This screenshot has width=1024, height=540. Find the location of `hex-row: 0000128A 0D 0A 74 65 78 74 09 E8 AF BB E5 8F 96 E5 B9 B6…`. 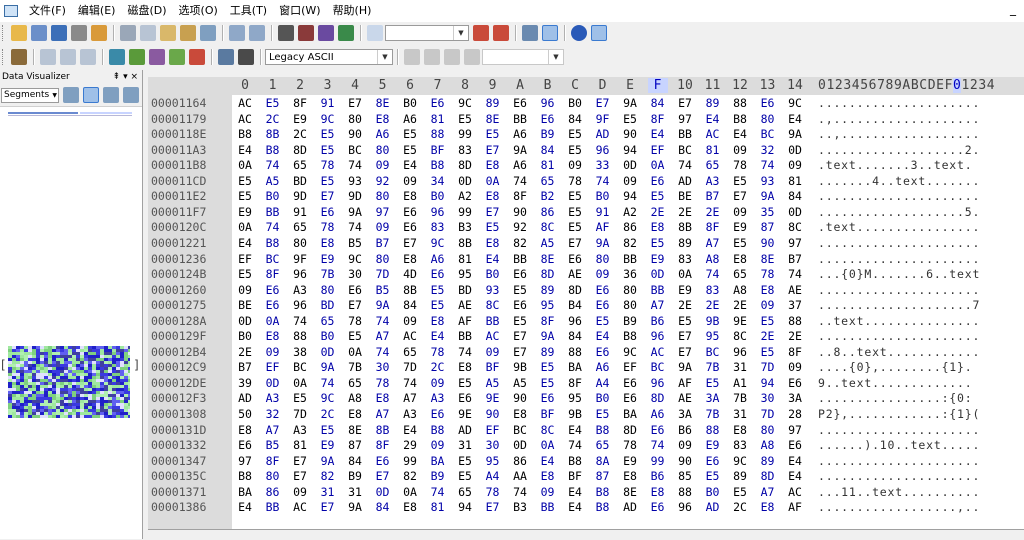

hex-row: 0000128A 0D 0A 74 65 78 74 09 E8 AF BB E5 8F 96 E5 B9 B6… is located at coordinates (586, 322).